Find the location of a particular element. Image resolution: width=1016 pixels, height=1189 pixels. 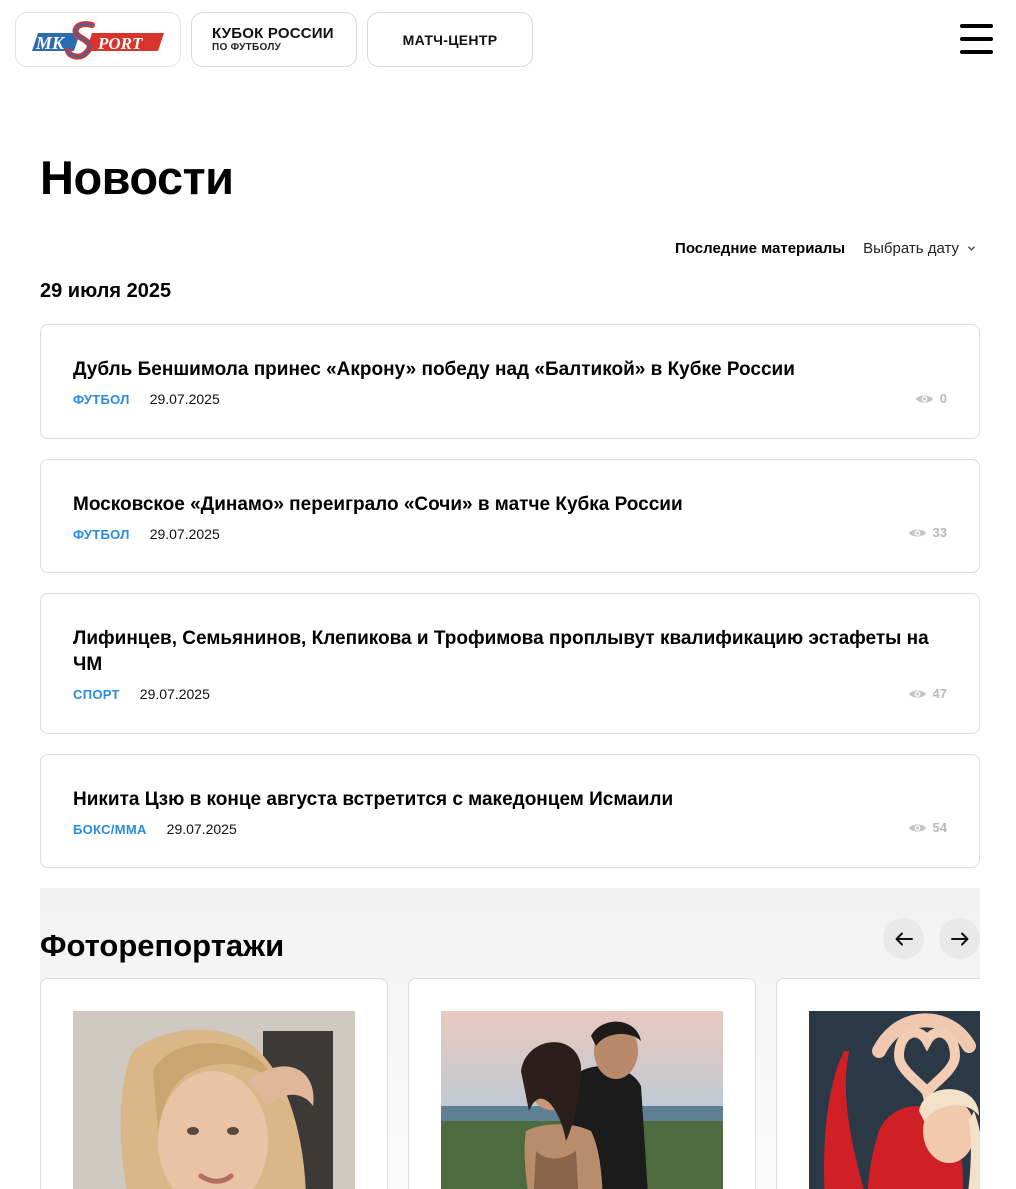

russian-cup-button: КУБОК РОССИИ ПО ФУТБОЛУ is located at coordinates (274, 39).